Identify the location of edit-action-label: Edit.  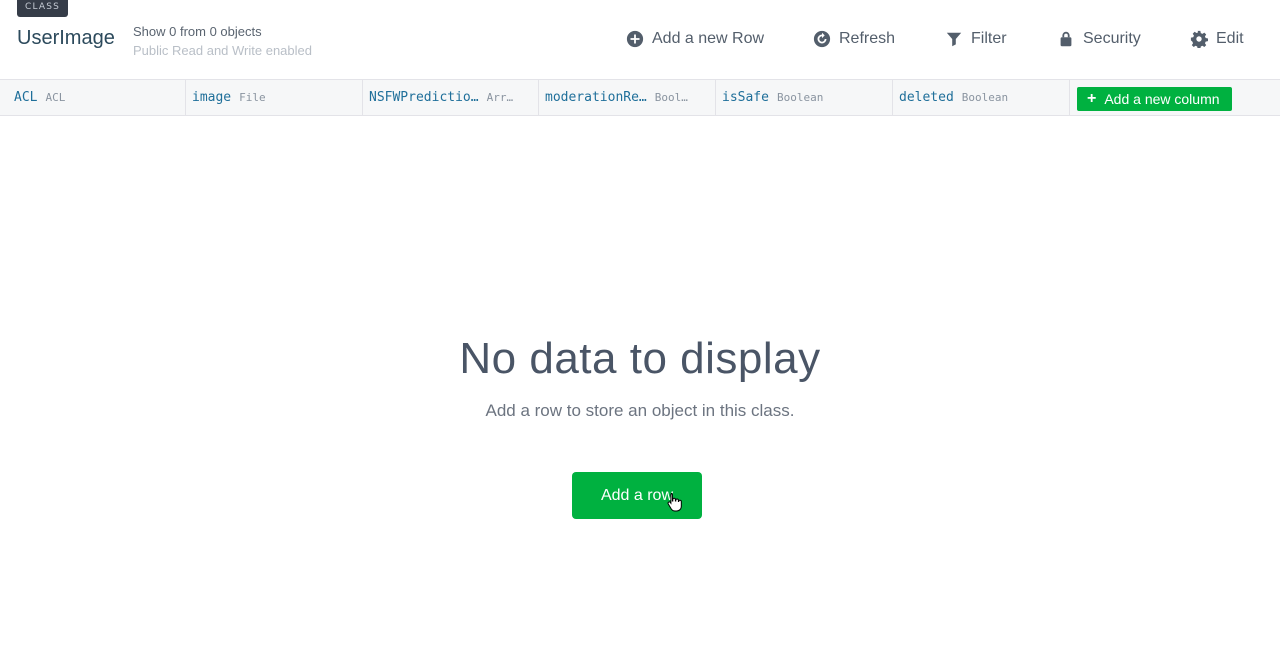
(1230, 38).